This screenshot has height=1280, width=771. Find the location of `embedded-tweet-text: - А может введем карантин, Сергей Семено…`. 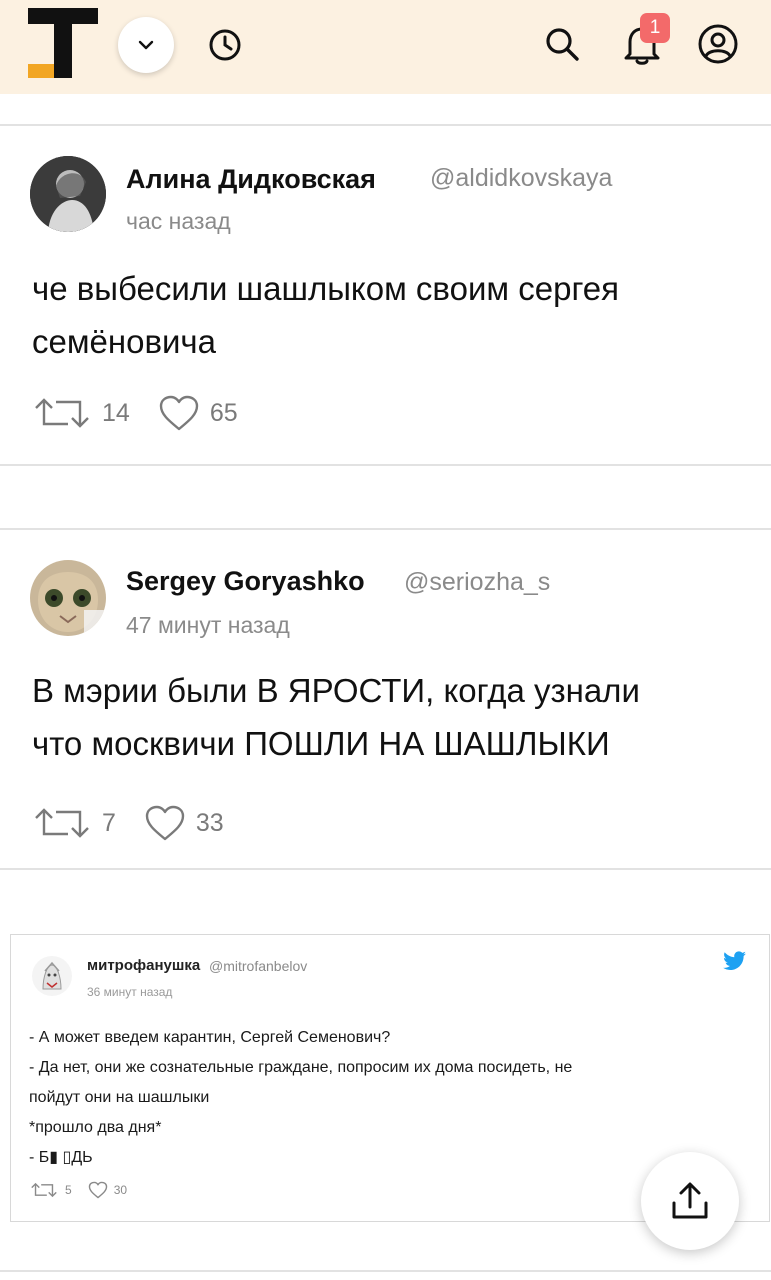

embedded-tweet-text: - А может введем карантин, Сергей Семено… is located at coordinates (389, 1098).